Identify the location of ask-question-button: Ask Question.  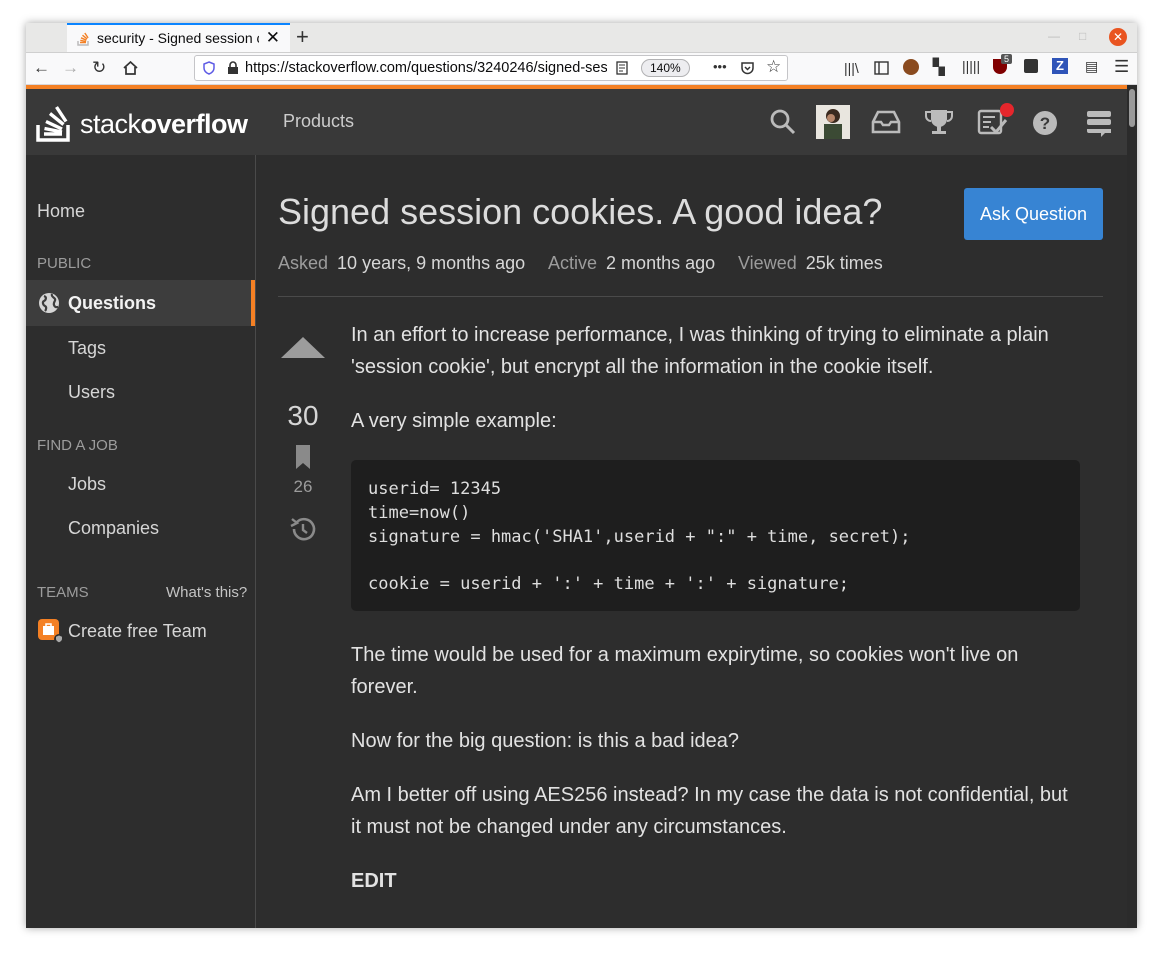
(1033, 214).